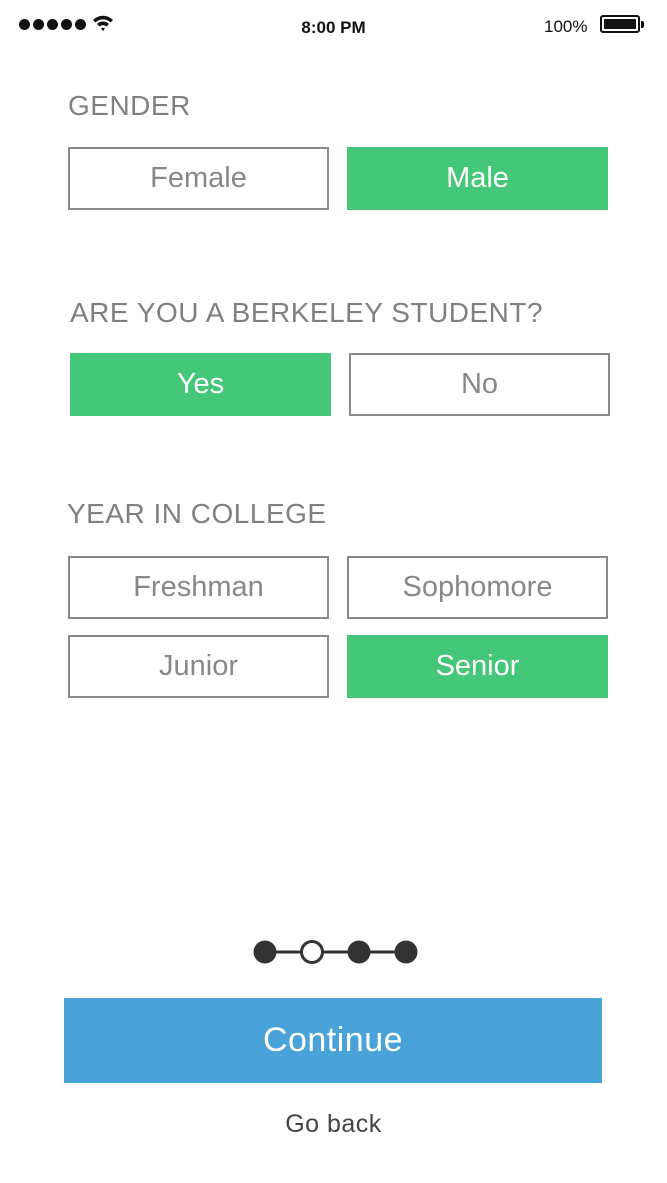 Image resolution: width=667 pixels, height=1183 pixels. Describe the element at coordinates (477, 178) in the screenshot. I see `gender-option-male: Male` at that location.